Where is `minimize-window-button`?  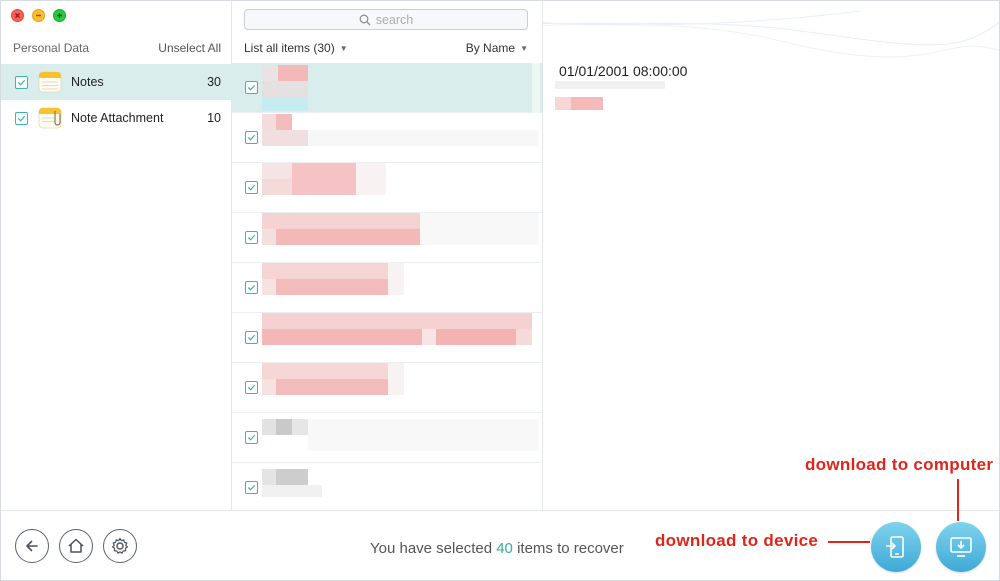 minimize-window-button is located at coordinates (38, 15).